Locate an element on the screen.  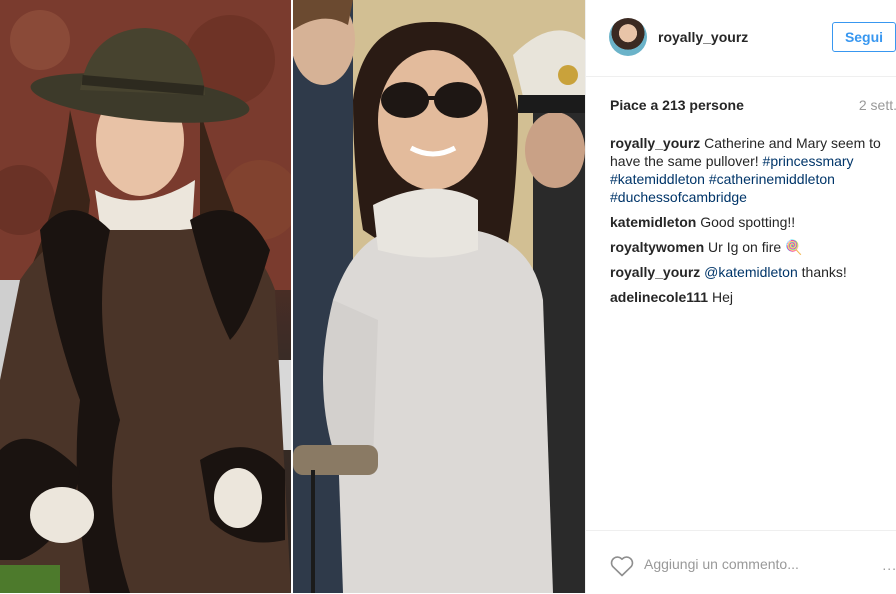
comment-text: Ur Ig on fire is located at coordinates (745, 247).